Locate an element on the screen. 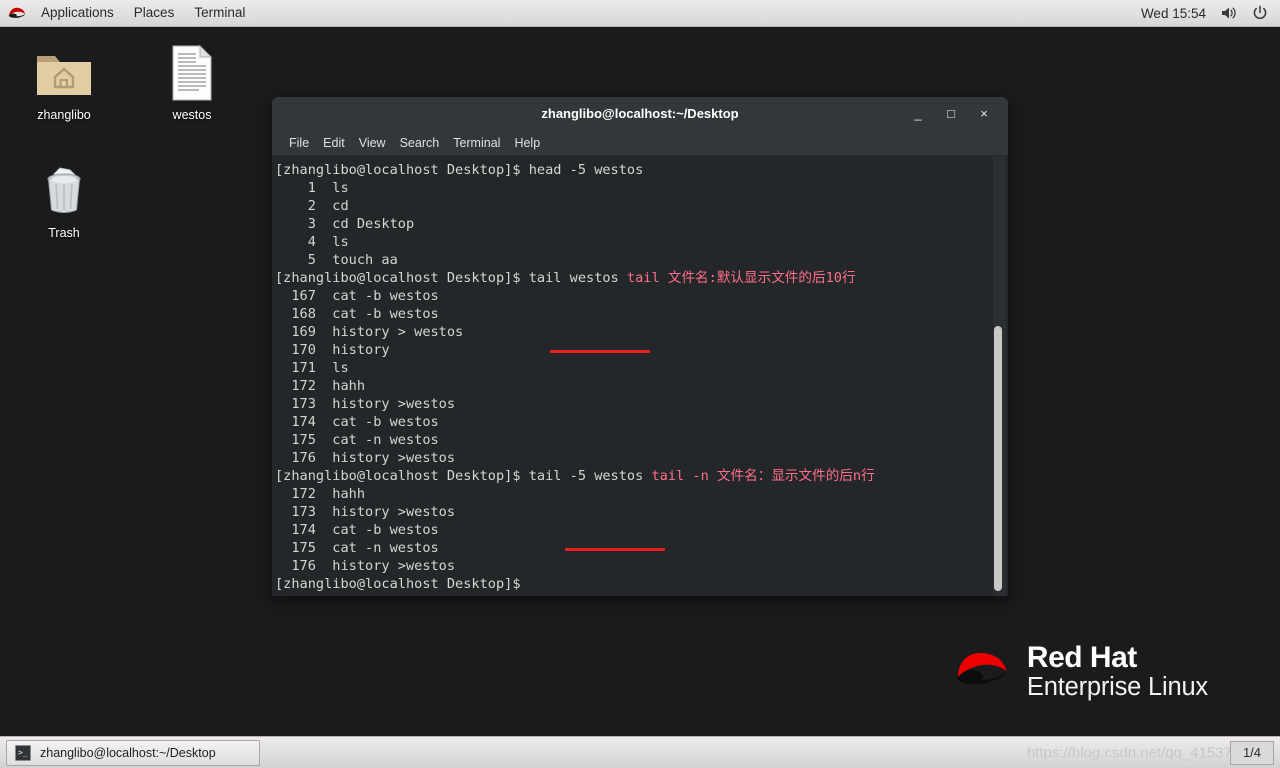 The width and height of the screenshot is (1280, 768). speaker-icon is located at coordinates (1229, 13).